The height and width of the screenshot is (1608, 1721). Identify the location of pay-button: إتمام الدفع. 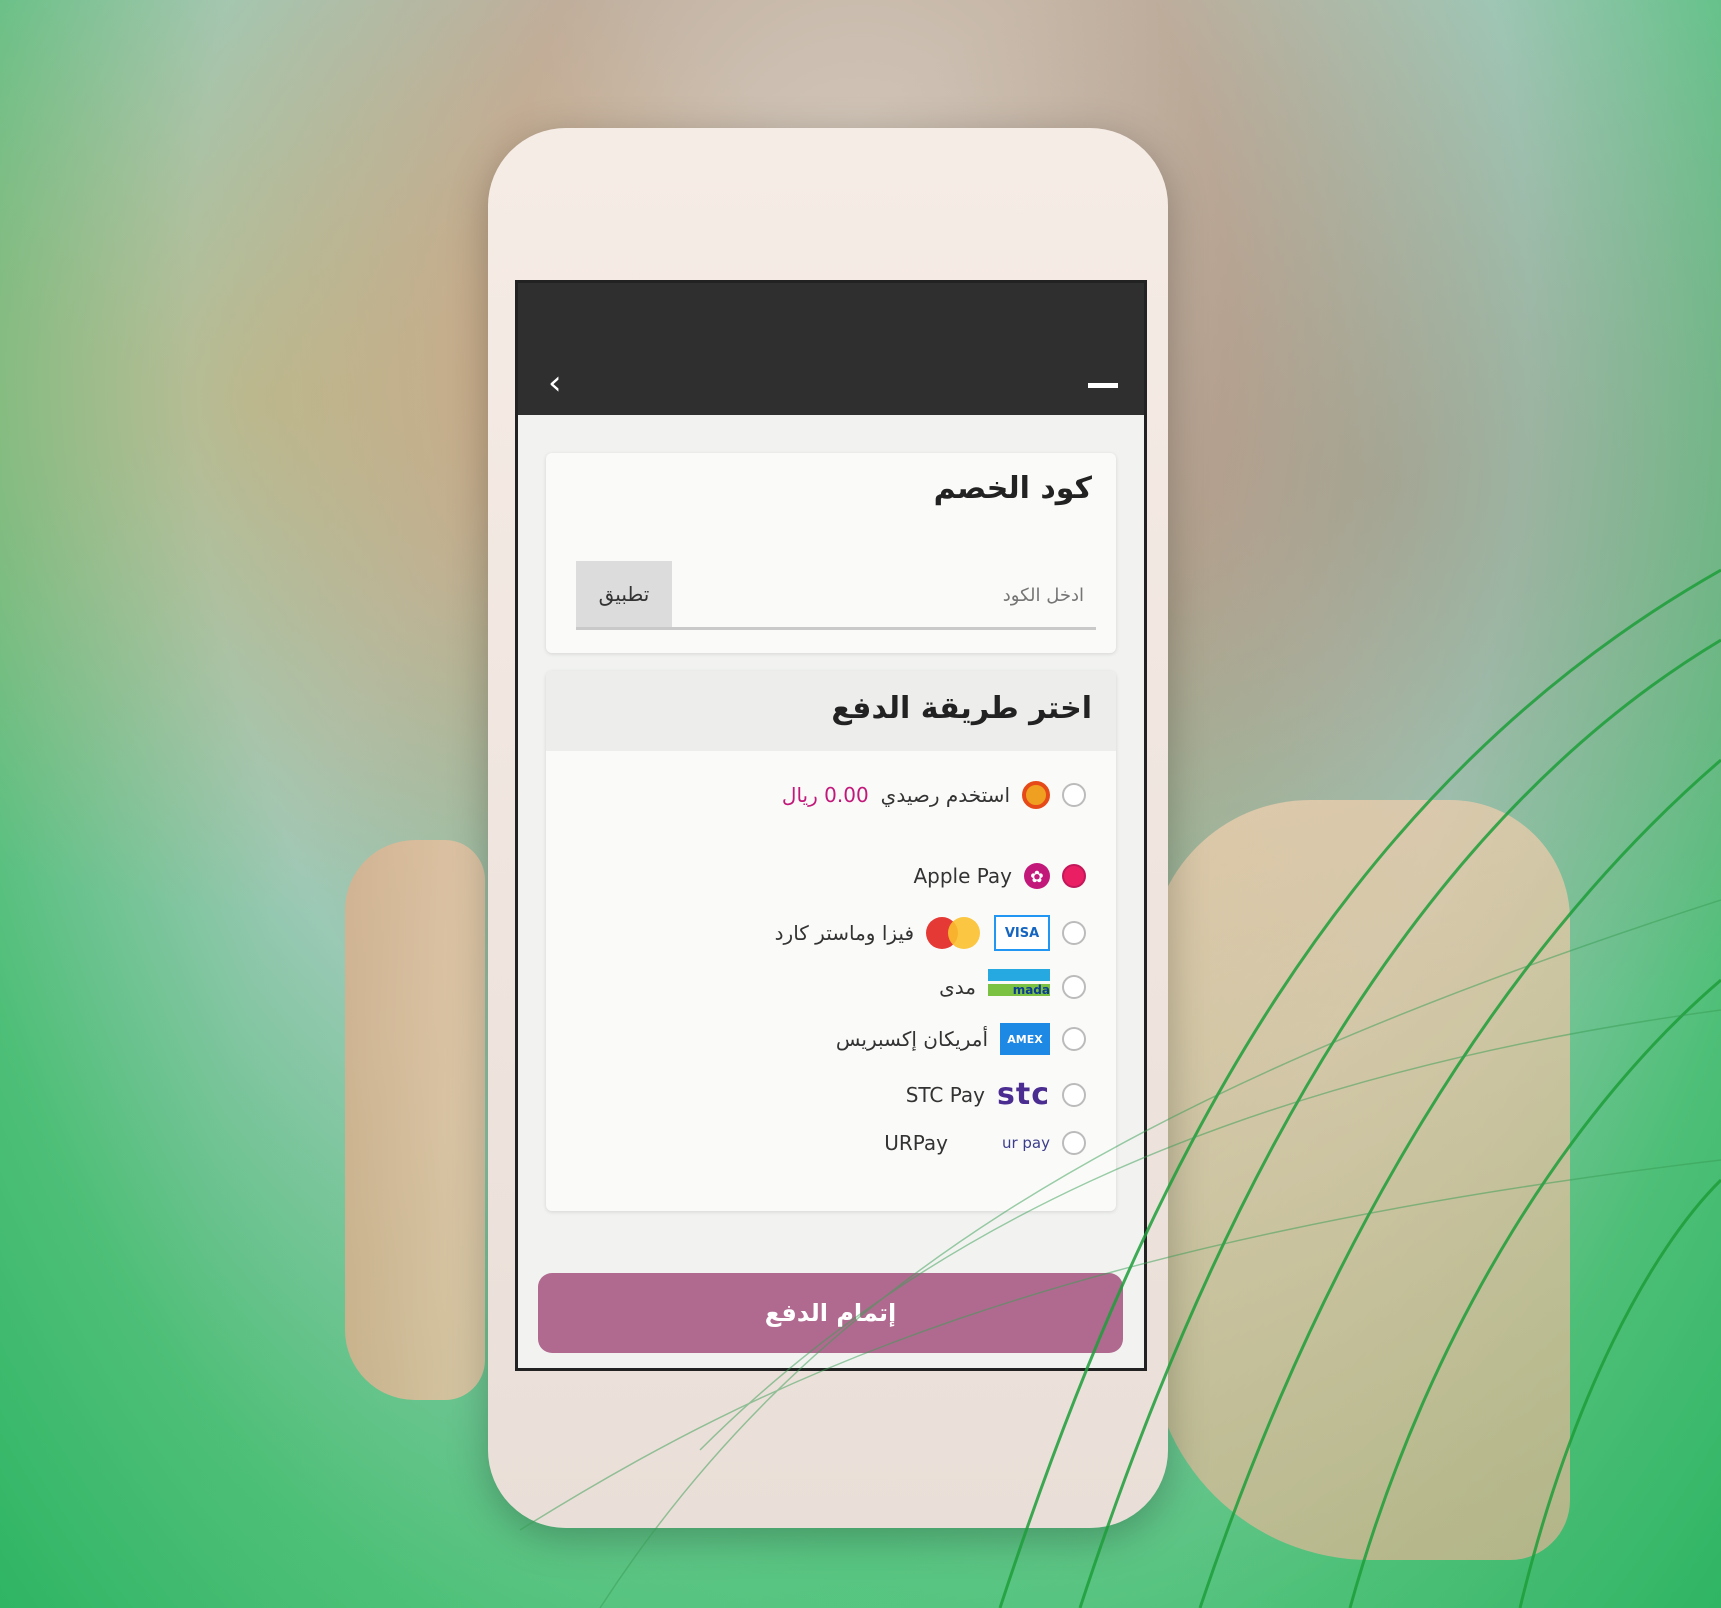
(830, 1313).